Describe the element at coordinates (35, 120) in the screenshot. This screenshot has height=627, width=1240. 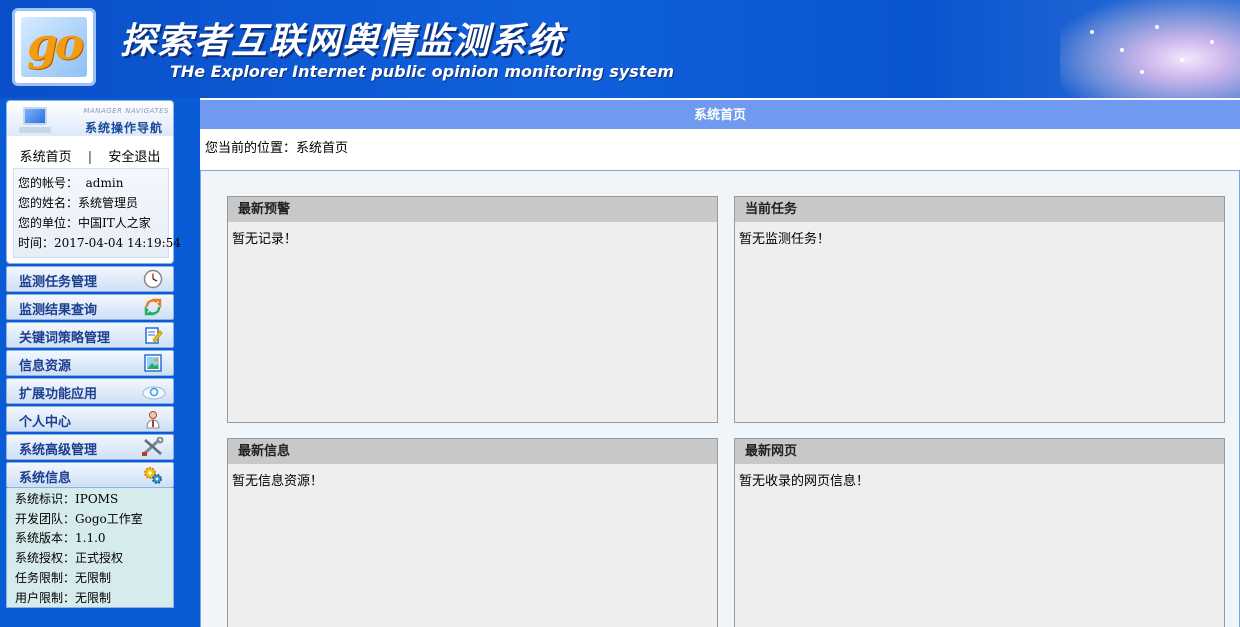
I see `computer-icon` at that location.